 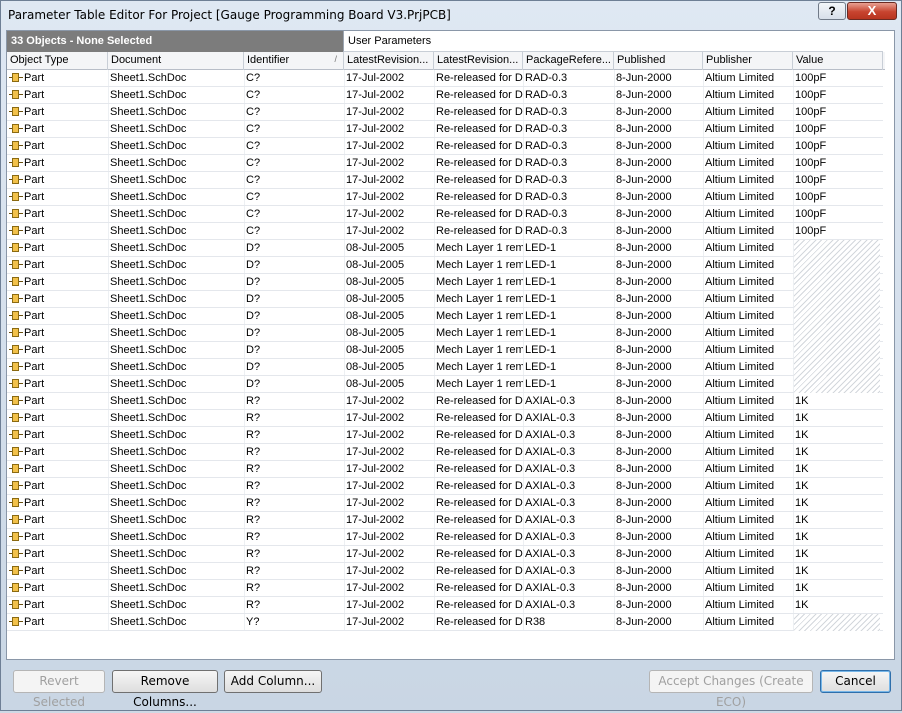 I want to click on cancel-button: Cancel, so click(x=855, y=681).